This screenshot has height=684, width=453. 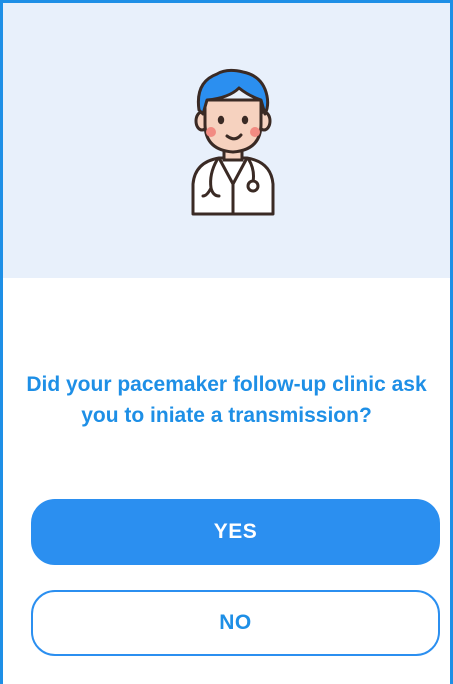 What do you see at coordinates (235, 623) in the screenshot?
I see `no-button: NO` at bounding box center [235, 623].